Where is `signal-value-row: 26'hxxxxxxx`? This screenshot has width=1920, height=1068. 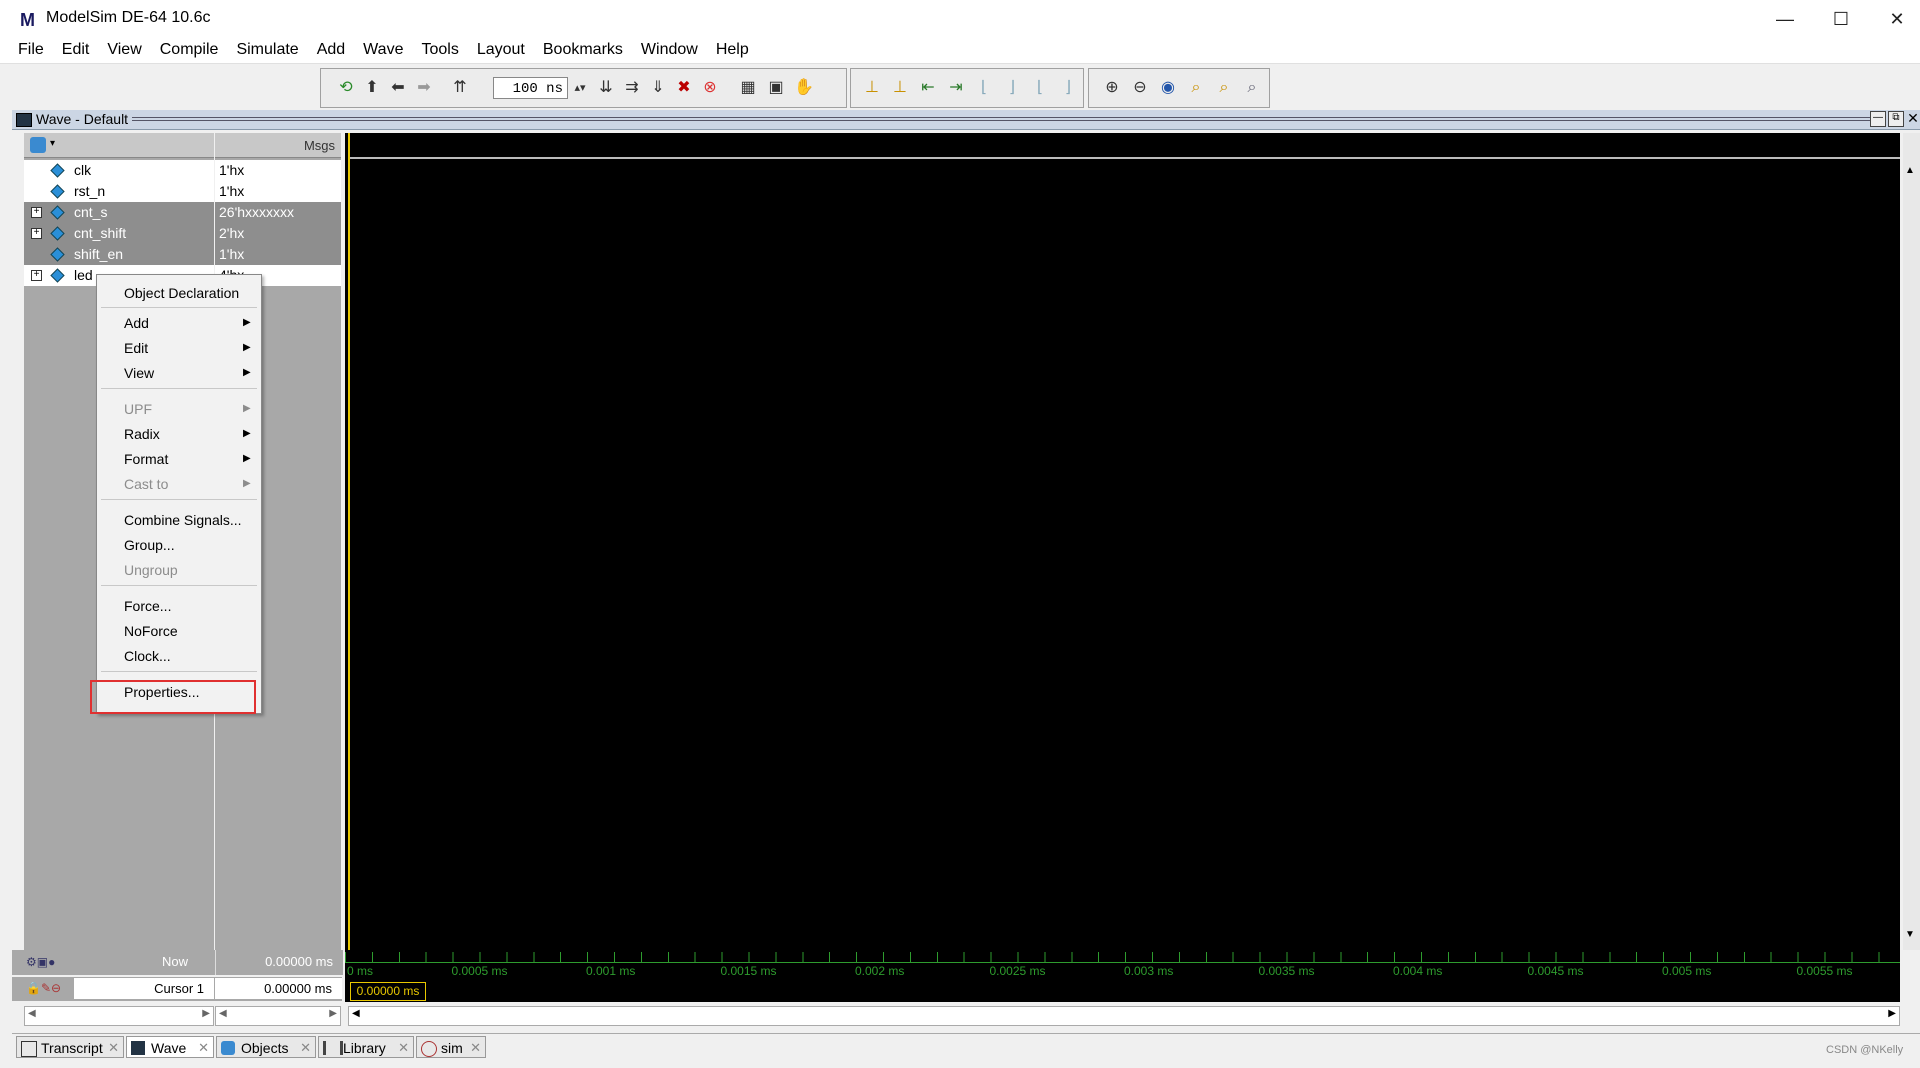
signal-value-row: 26'hxxxxxxx is located at coordinates (278, 212).